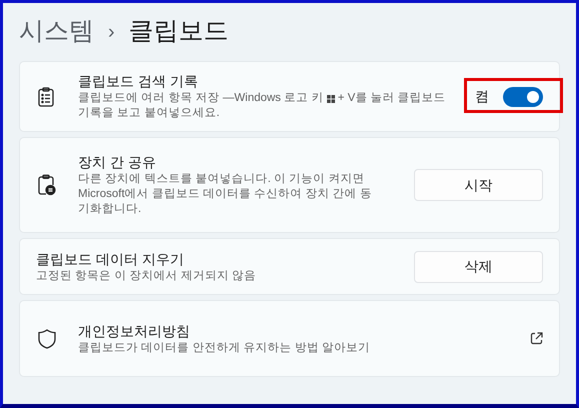 This screenshot has height=408, width=579. Describe the element at coordinates (201, 98) in the screenshot. I see `setting-description: 클립보드에 여러 항목 저장 —Windows 로고 키` at that location.